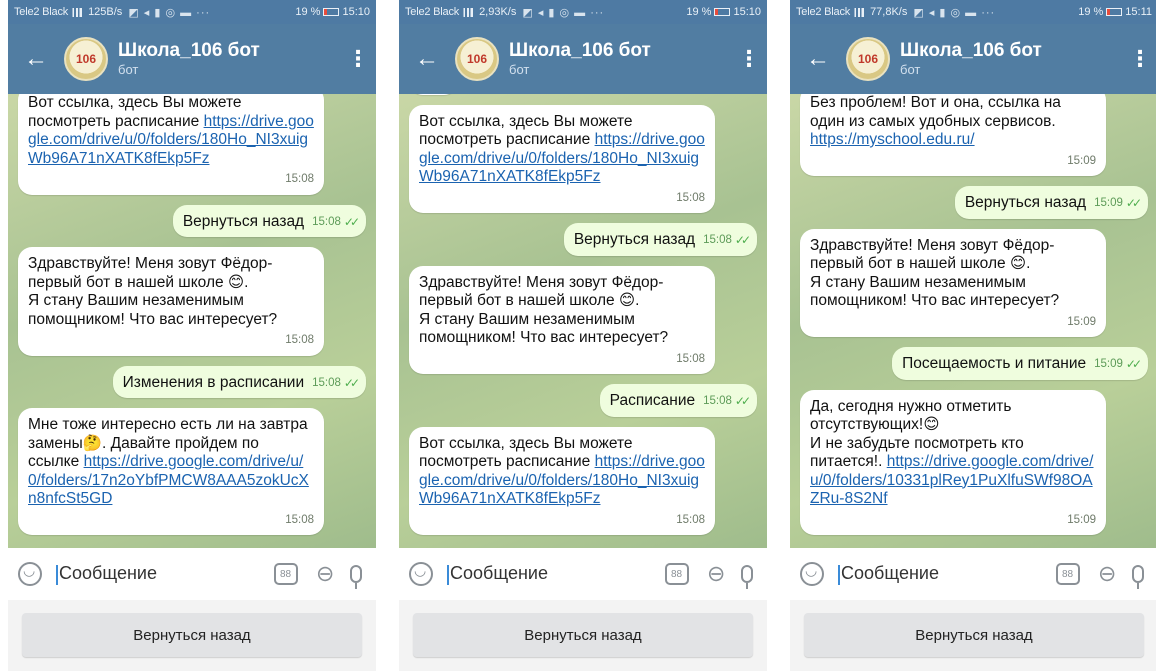 The height and width of the screenshot is (671, 1156). What do you see at coordinates (652, 401) in the screenshot?
I see `message-text: Расписание` at bounding box center [652, 401].